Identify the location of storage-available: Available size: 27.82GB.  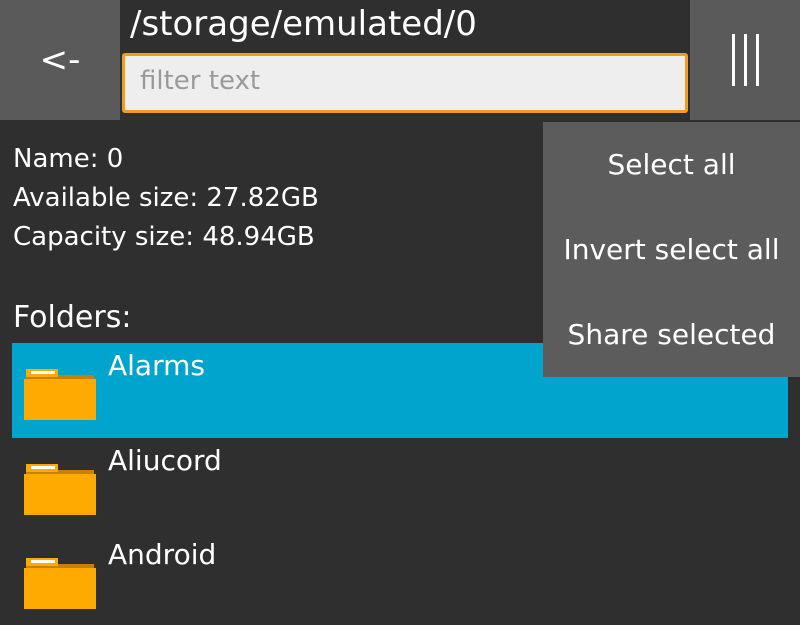
(166, 198).